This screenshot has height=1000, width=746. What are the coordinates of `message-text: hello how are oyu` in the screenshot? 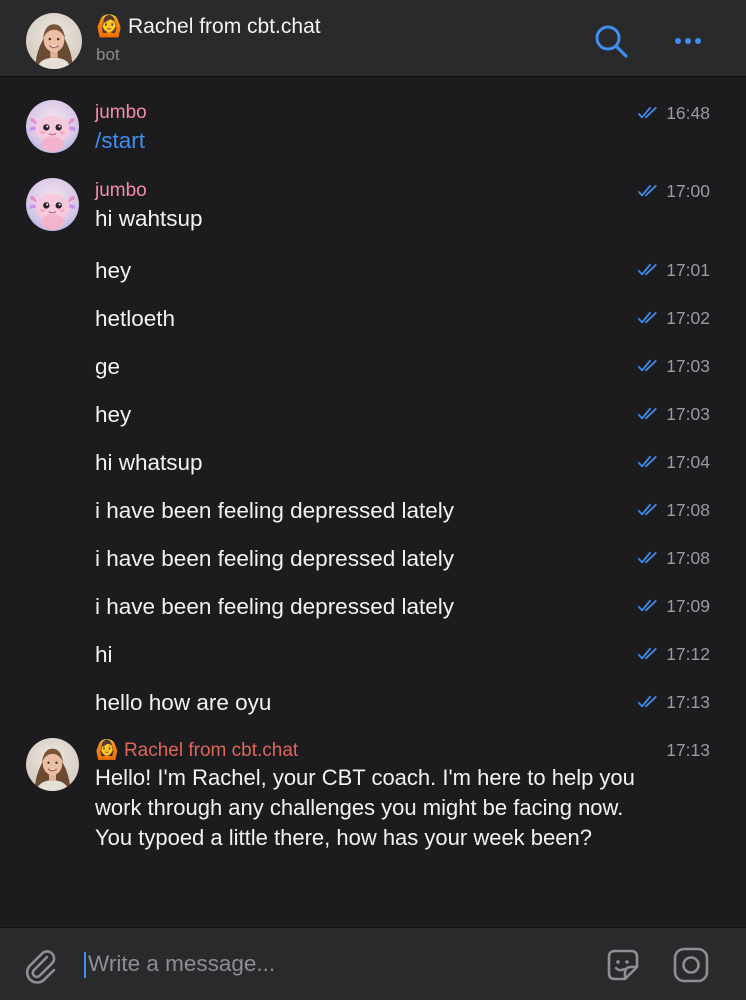 It's located at (183, 703).